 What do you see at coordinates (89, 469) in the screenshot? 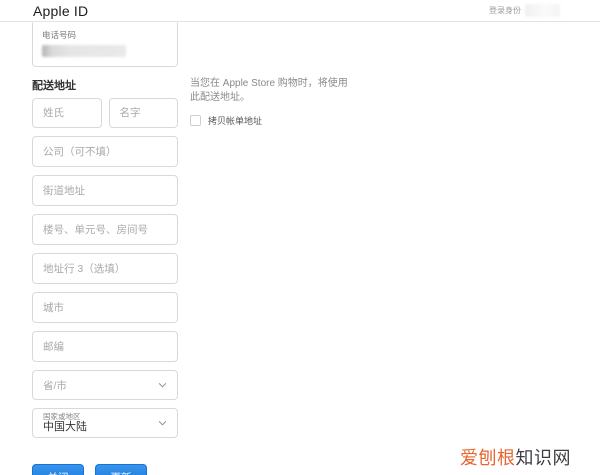
I see `form-actions: 关闭 更新` at bounding box center [89, 469].